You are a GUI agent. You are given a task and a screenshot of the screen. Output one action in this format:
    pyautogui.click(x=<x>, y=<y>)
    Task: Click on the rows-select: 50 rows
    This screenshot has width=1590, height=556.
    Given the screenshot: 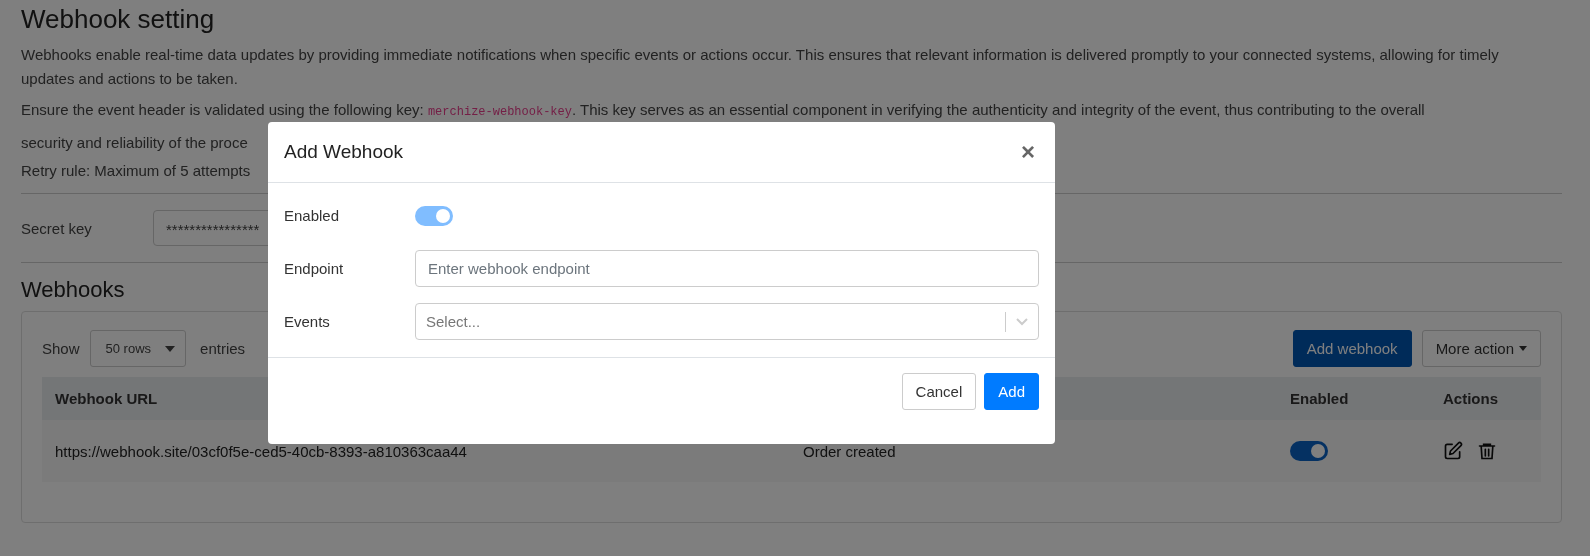 What is the action you would take?
    pyautogui.click(x=138, y=348)
    